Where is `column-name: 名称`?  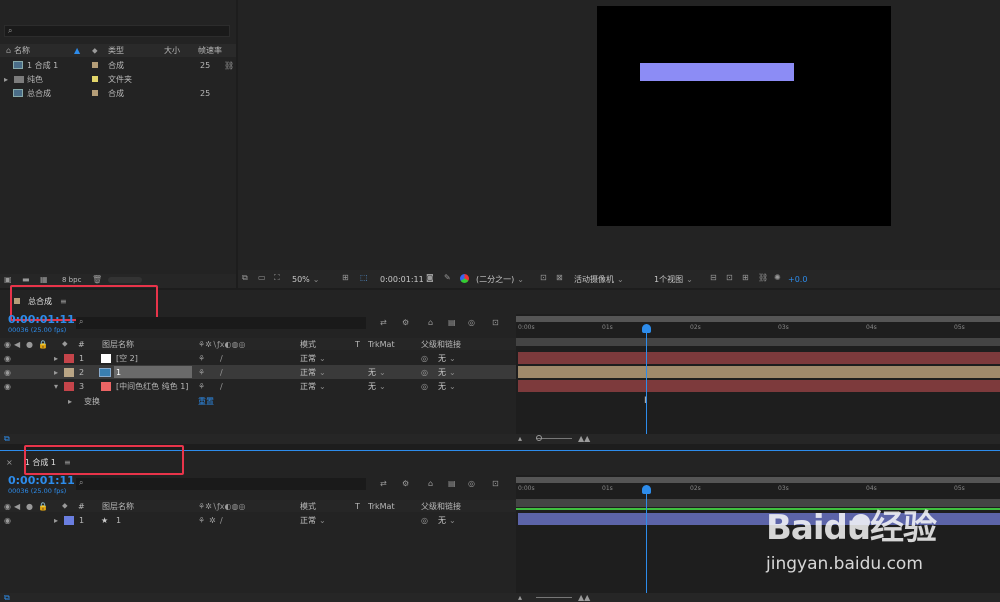
column-name: 名称 is located at coordinates (22, 50).